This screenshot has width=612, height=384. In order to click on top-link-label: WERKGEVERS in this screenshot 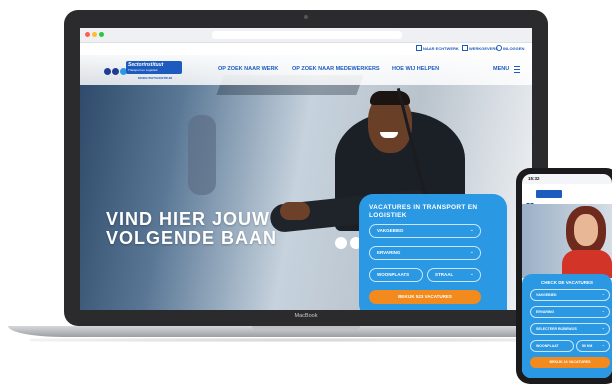, I will do `click(483, 48)`.